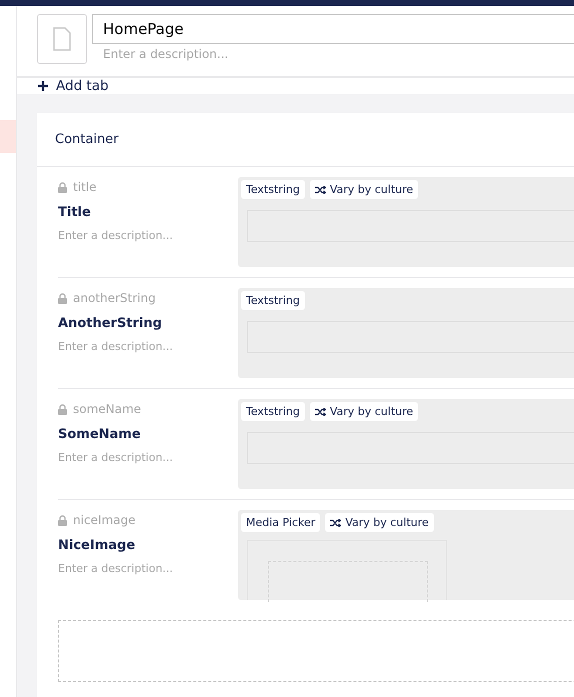  I want to click on sidebar-highlight, so click(8, 136).